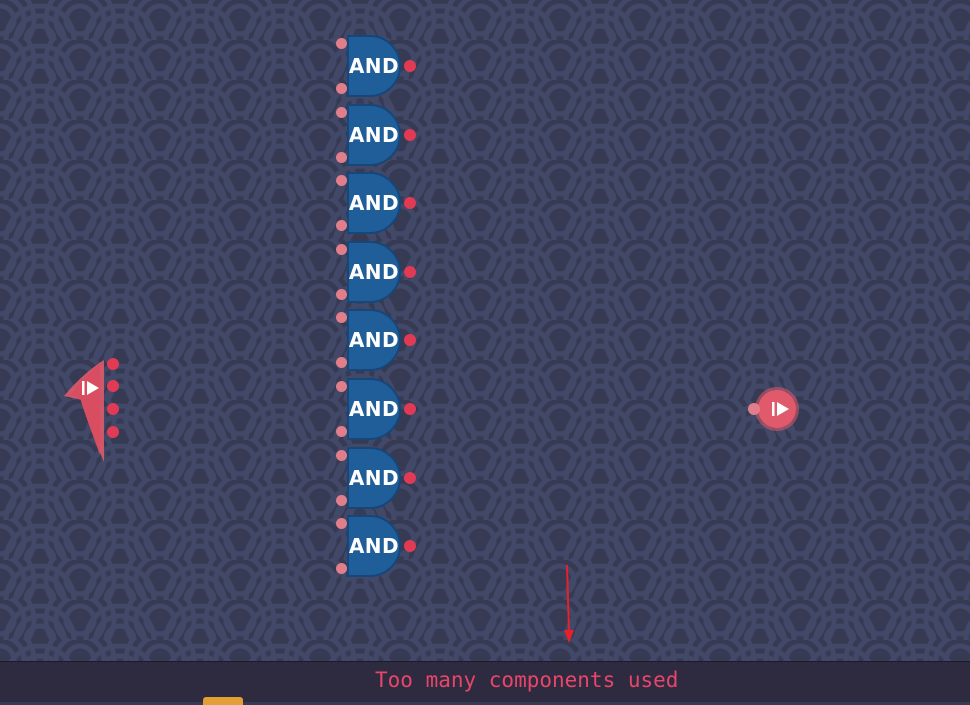  I want to click on output-input-pin, so click(754, 409).